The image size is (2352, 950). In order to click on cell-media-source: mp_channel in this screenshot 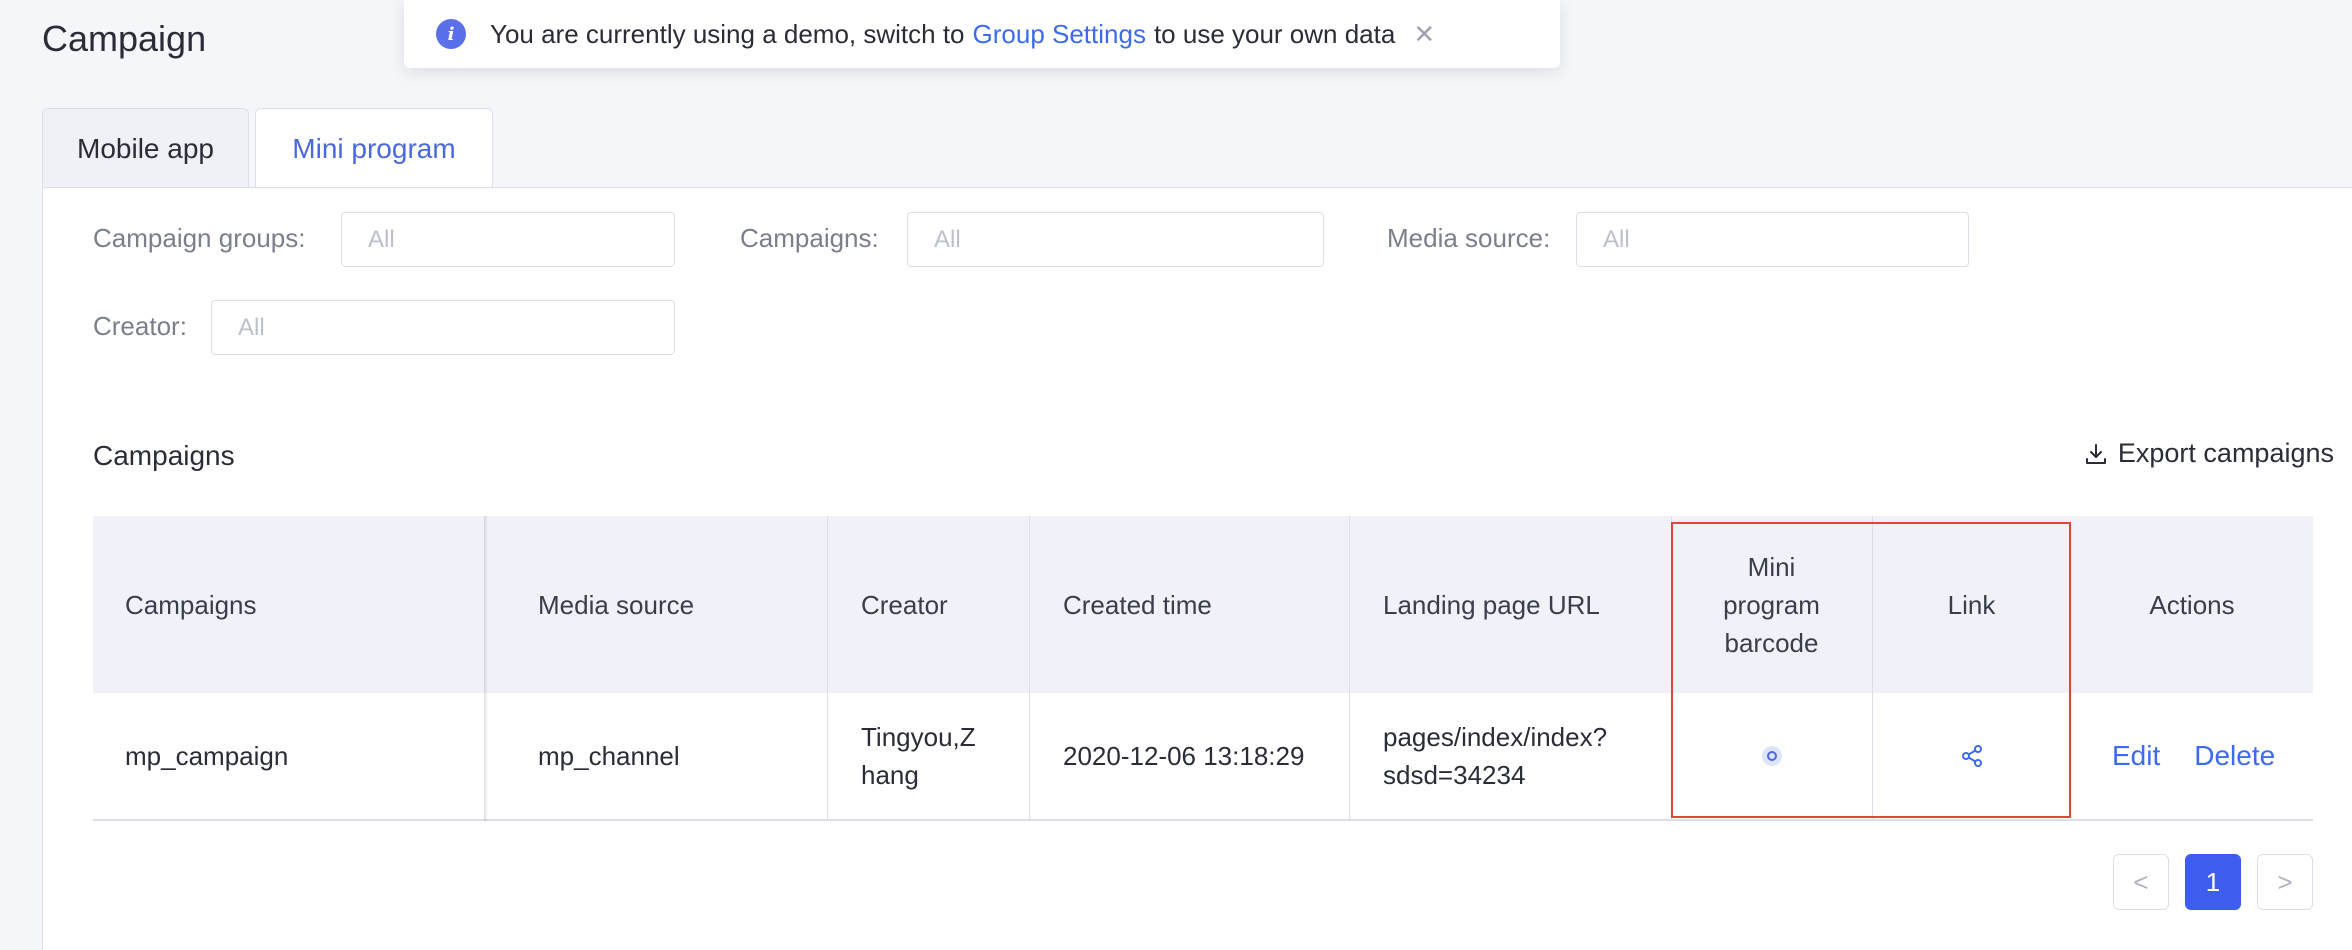, I will do `click(609, 756)`.